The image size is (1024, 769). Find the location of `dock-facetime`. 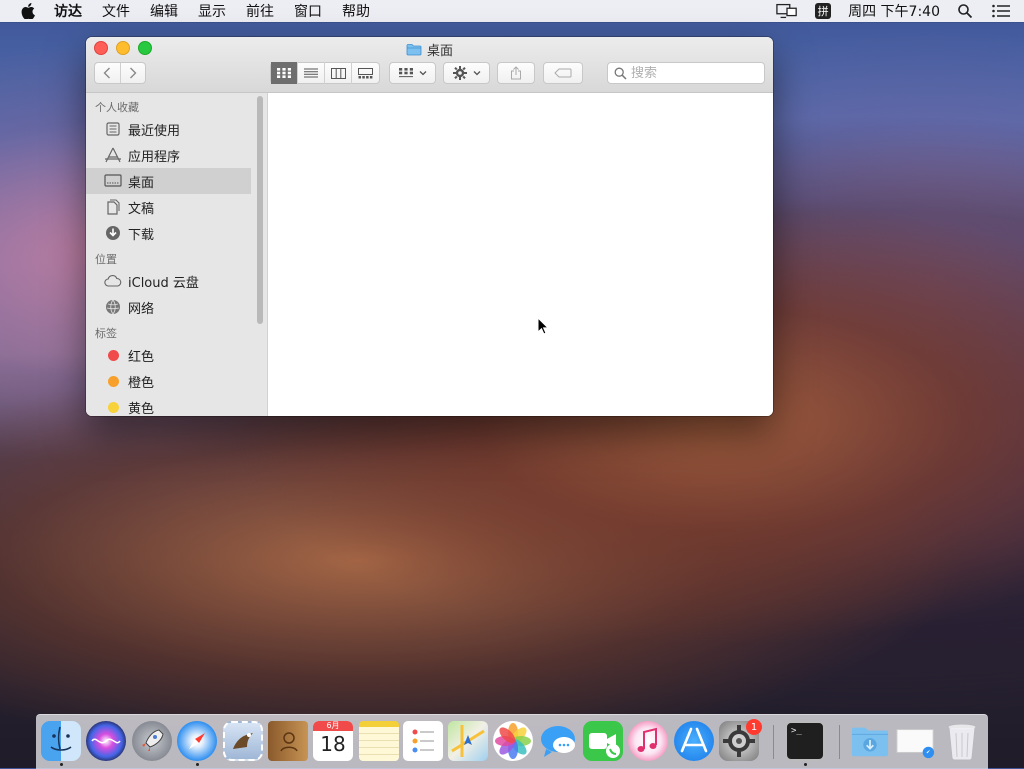

dock-facetime is located at coordinates (603, 741).